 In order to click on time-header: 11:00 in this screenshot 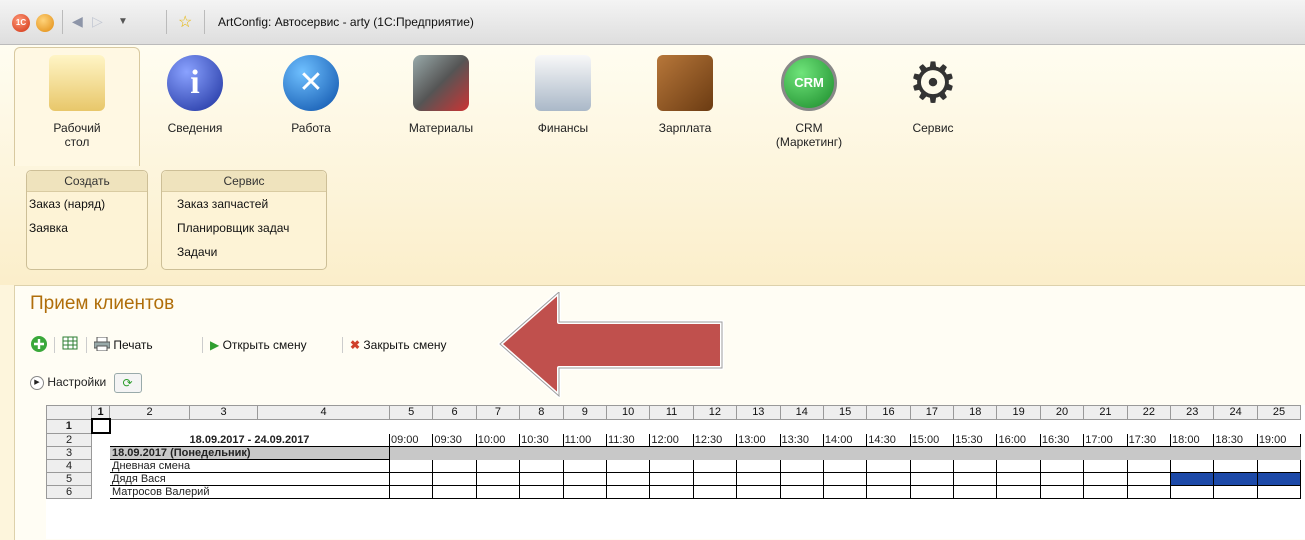, I will do `click(584, 439)`.